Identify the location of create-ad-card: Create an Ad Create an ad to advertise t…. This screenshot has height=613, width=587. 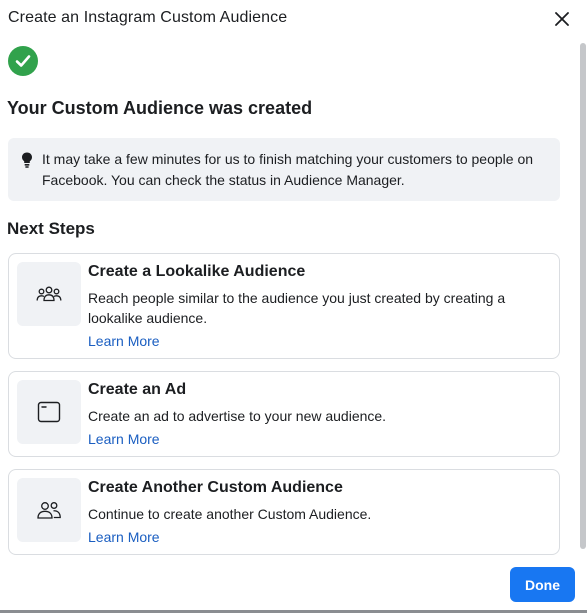
(284, 414).